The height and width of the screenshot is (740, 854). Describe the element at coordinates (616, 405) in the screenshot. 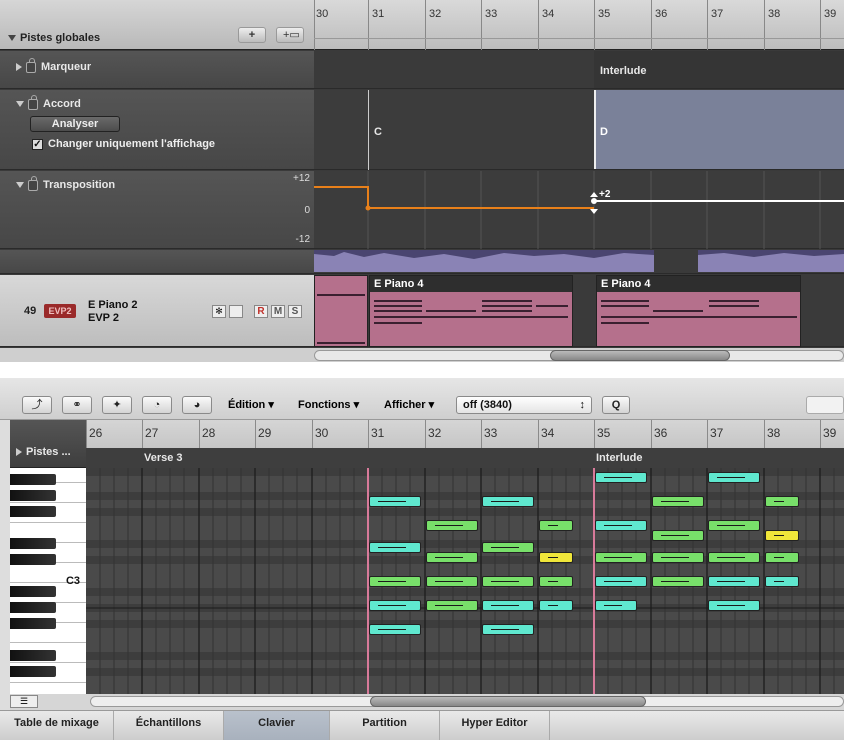

I see `quantize-button: Q` at that location.